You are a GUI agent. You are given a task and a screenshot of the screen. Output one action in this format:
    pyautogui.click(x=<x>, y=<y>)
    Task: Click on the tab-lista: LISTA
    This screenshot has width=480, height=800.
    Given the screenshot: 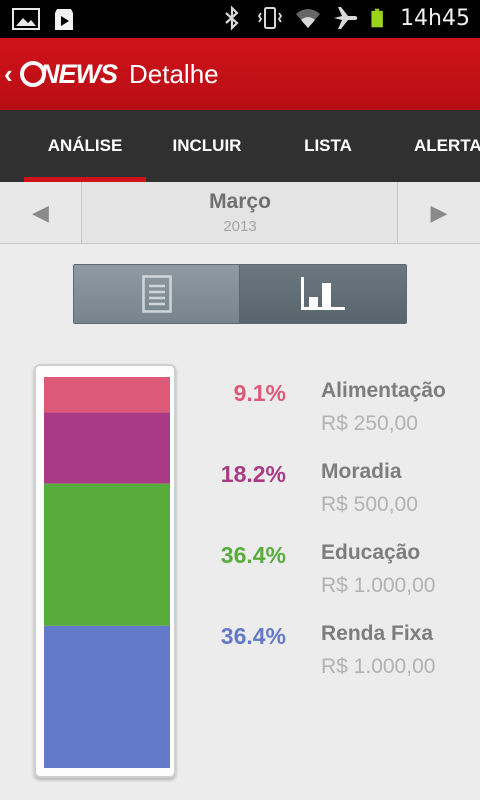 What is the action you would take?
    pyautogui.click(x=328, y=146)
    